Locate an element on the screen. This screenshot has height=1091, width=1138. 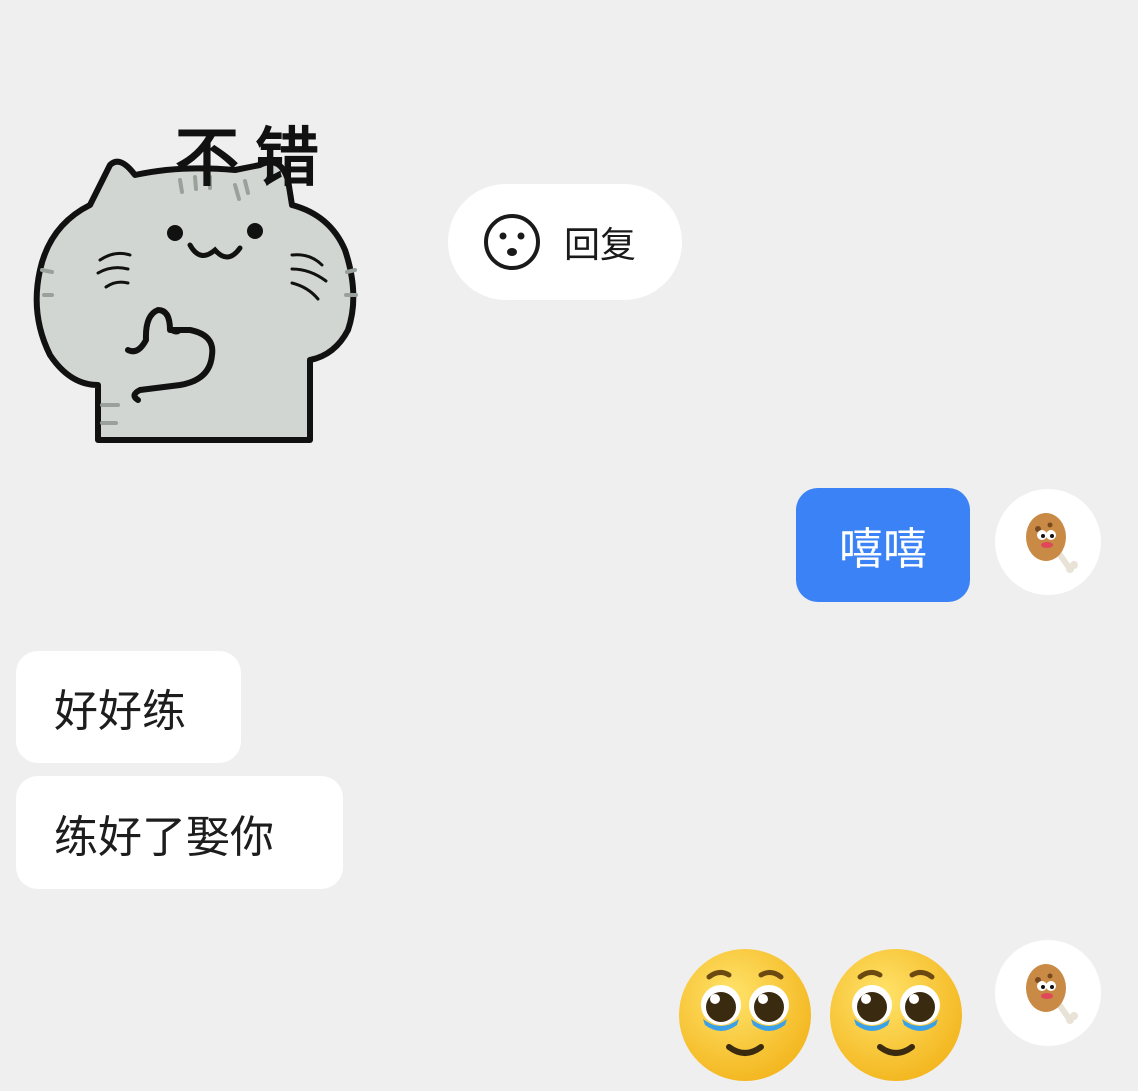
message-bubble-outgoing: 嘻嘻 is located at coordinates (883, 545).